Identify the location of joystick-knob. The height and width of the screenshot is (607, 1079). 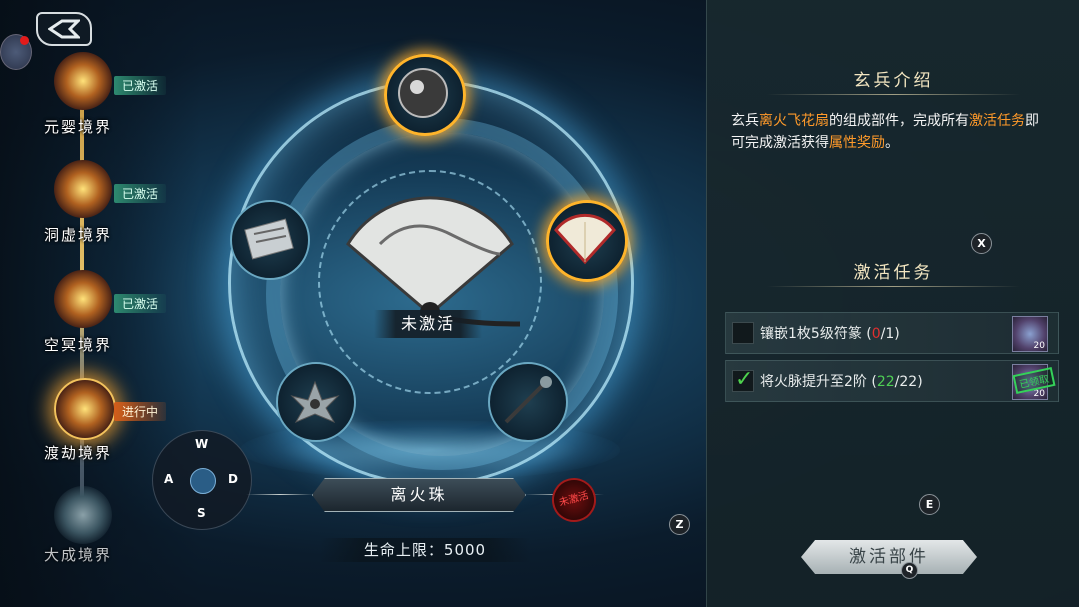
(203, 481).